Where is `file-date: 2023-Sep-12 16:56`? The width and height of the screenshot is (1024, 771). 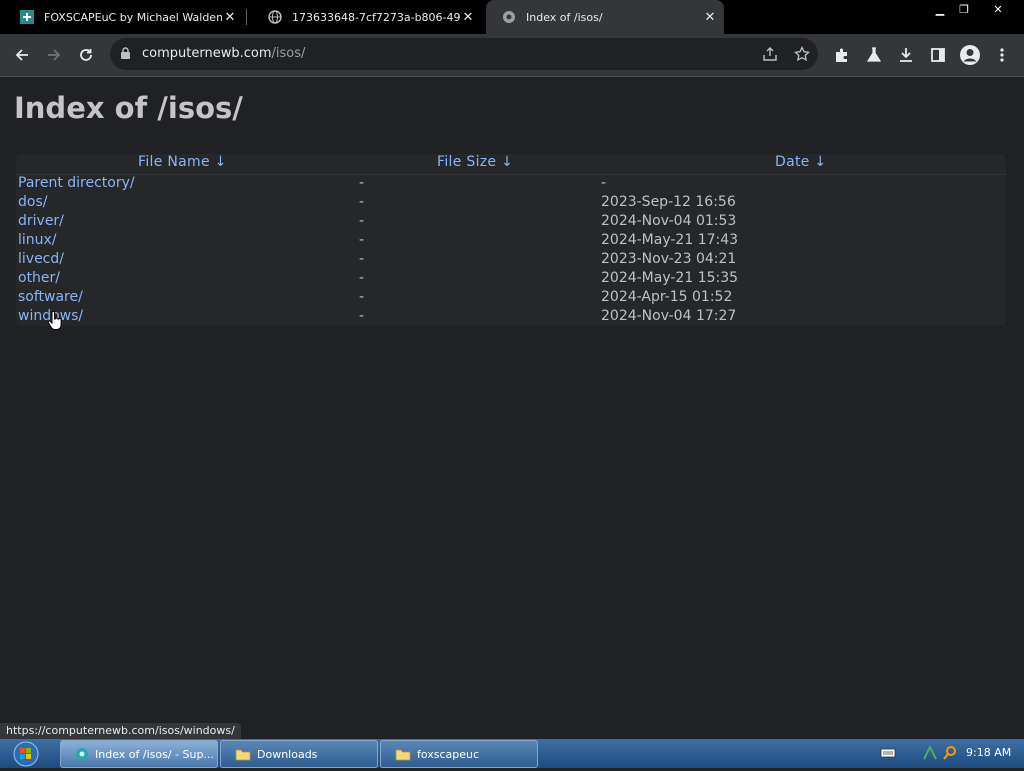 file-date: 2023-Sep-12 16:56 is located at coordinates (668, 202).